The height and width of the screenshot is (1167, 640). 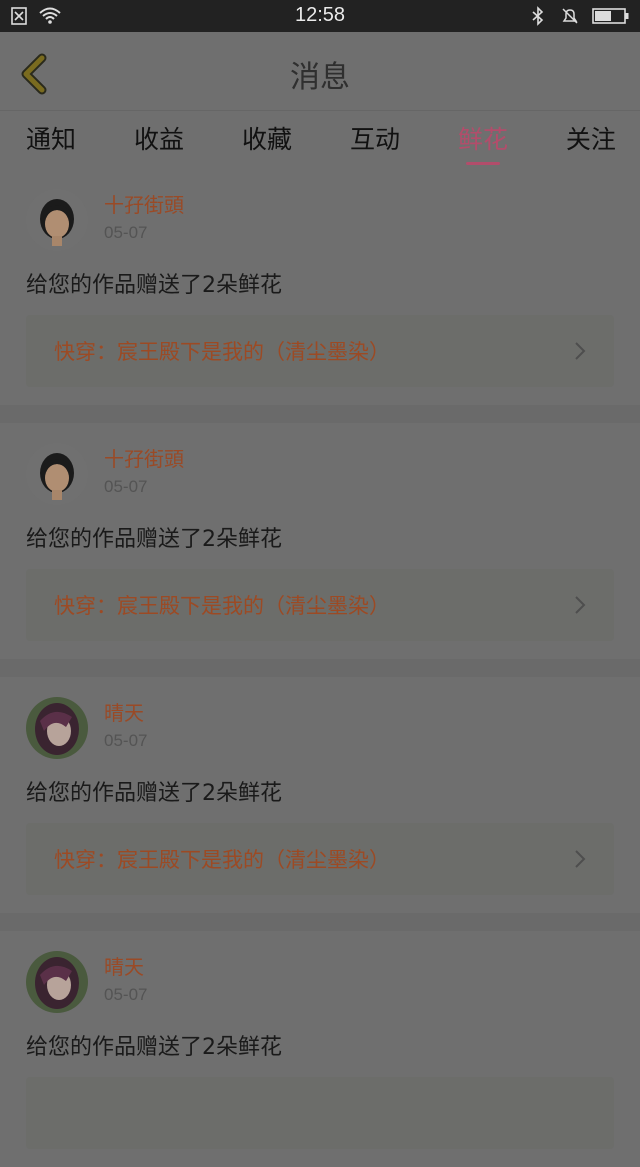 What do you see at coordinates (320, 77) in the screenshot?
I see `page-title: 消息` at bounding box center [320, 77].